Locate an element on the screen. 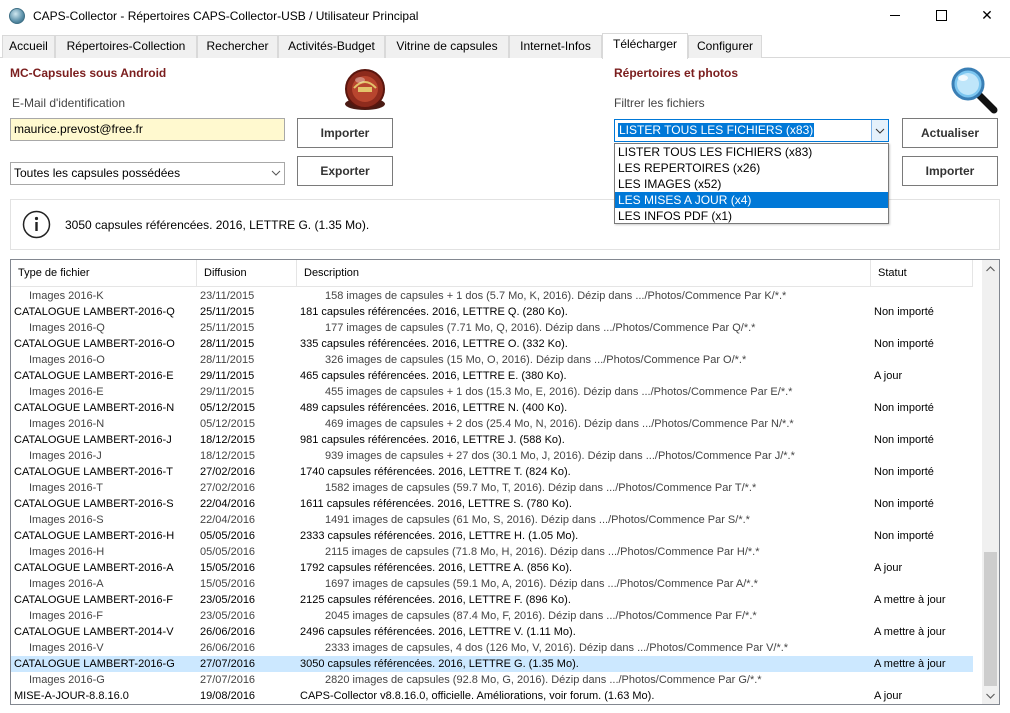 The width and height of the screenshot is (1010, 713). vertical-scrollbar is located at coordinates (990, 482).